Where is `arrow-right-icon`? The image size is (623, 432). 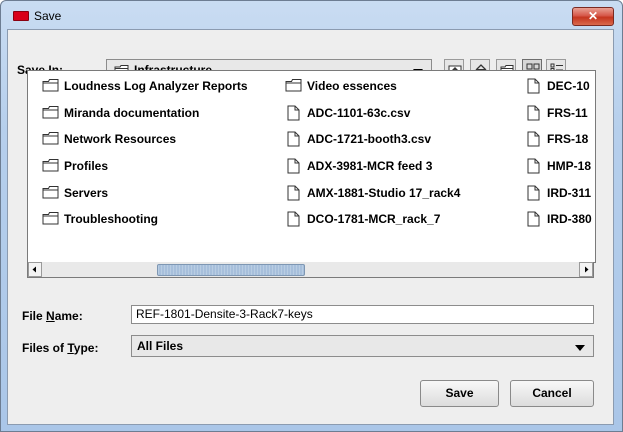
arrow-right-icon is located at coordinates (587, 269).